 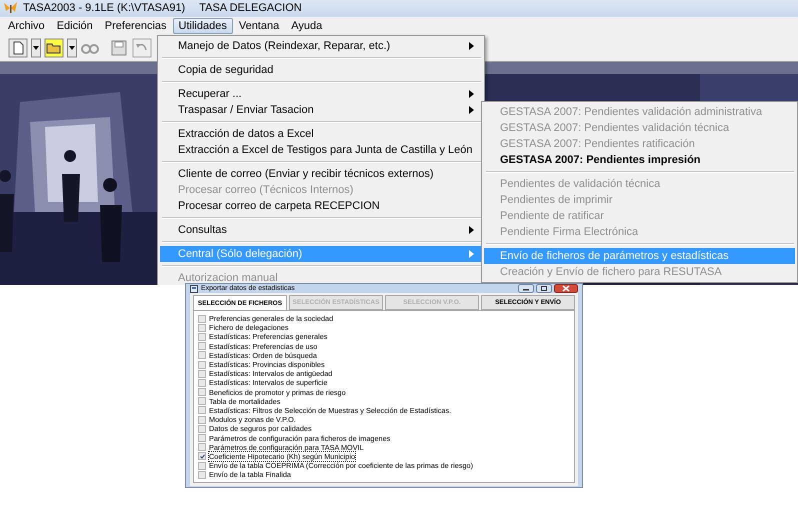 I want to click on maximize-button, so click(x=544, y=288).